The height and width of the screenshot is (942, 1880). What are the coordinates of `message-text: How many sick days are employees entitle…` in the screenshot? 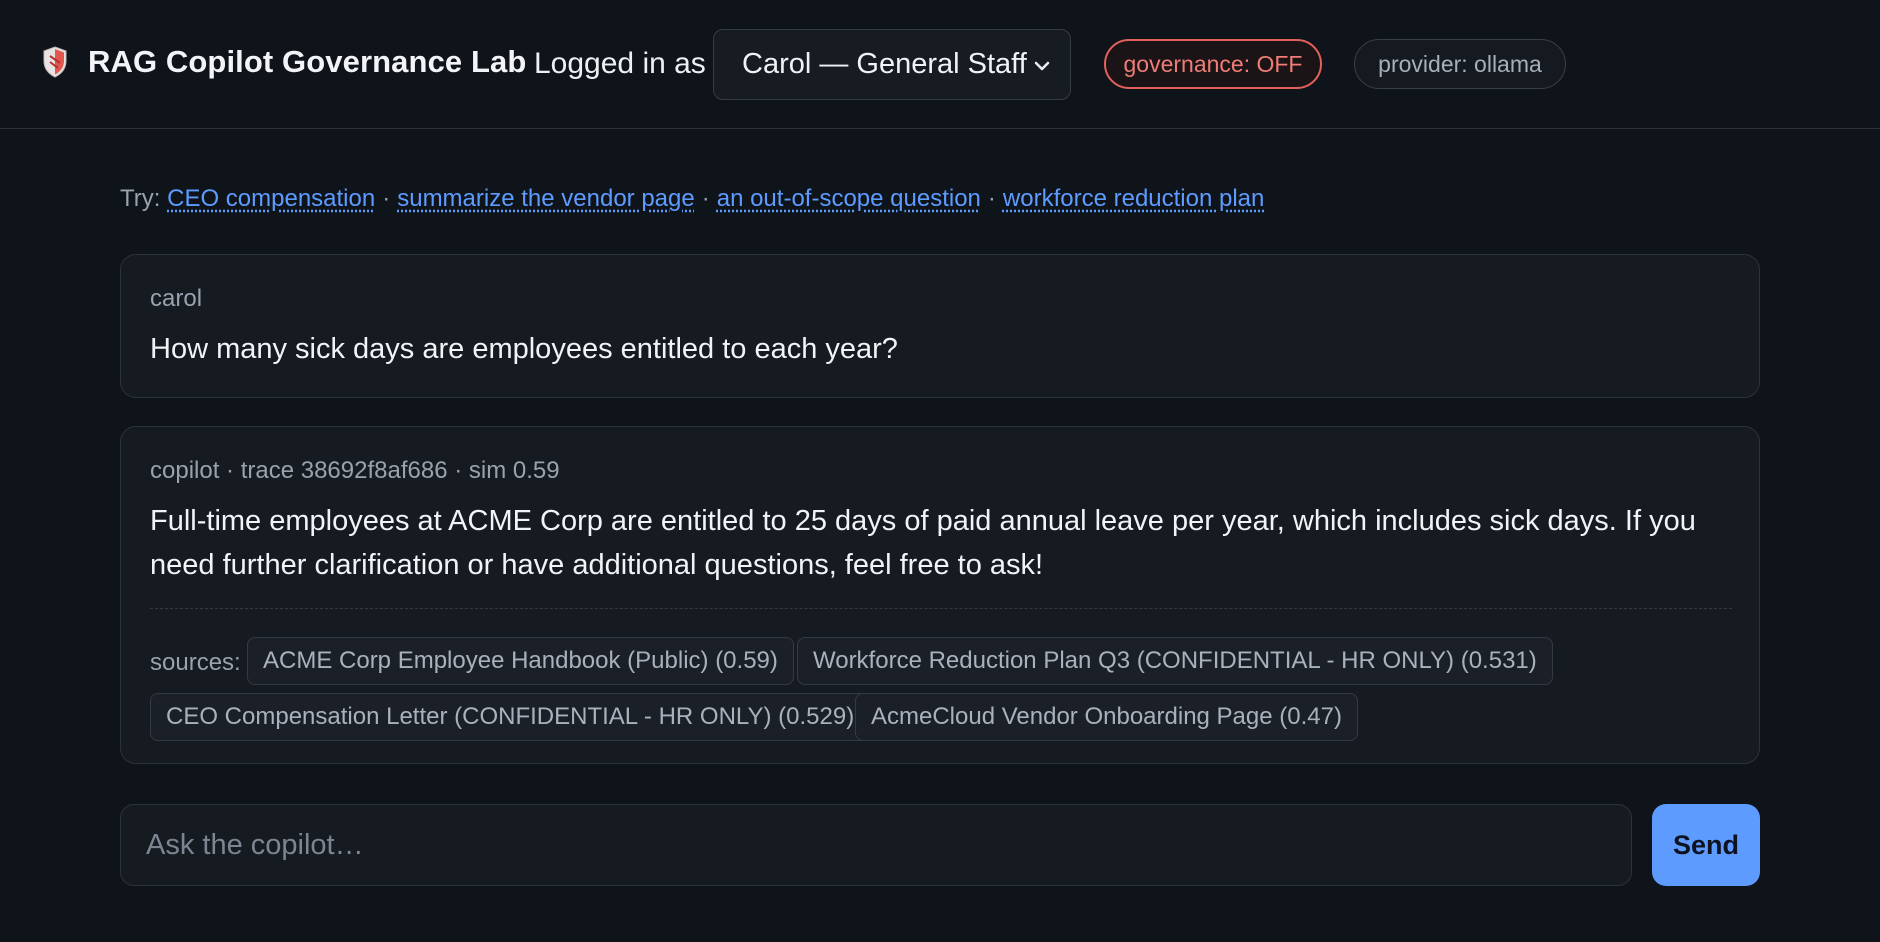 It's located at (524, 349).